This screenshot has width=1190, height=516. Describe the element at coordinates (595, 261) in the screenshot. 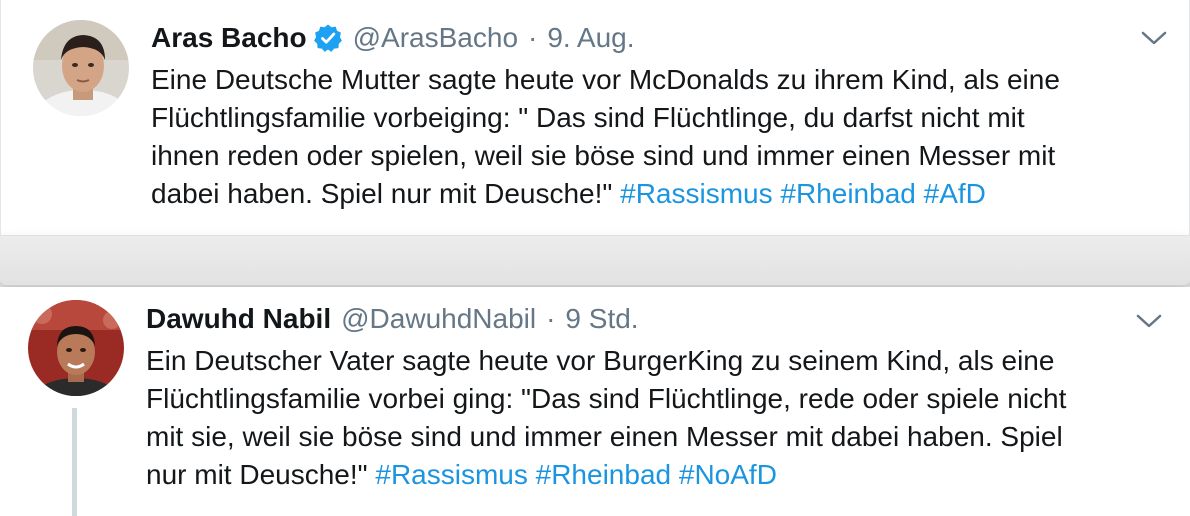

I see `card-shadow` at that location.